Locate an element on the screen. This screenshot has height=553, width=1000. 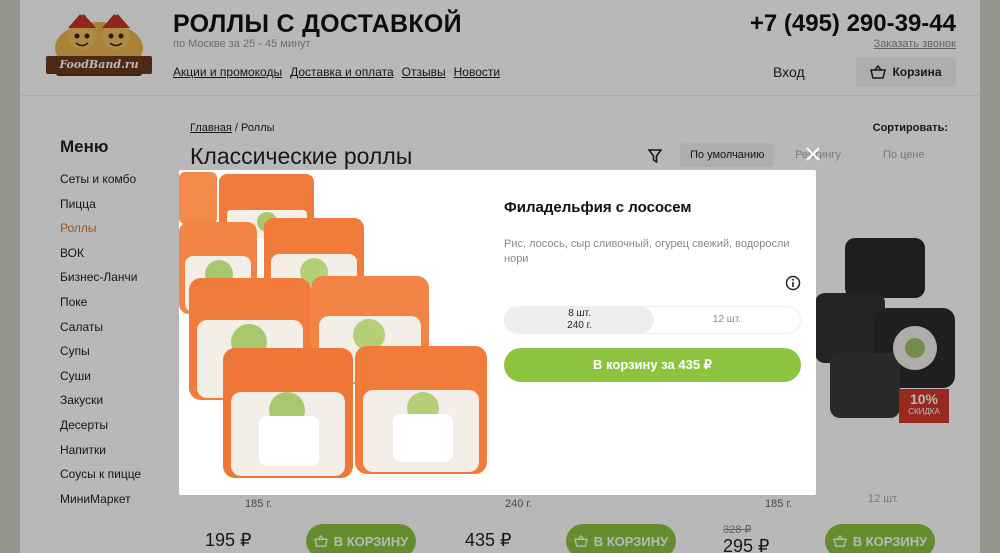
info-icon is located at coordinates (793, 283).